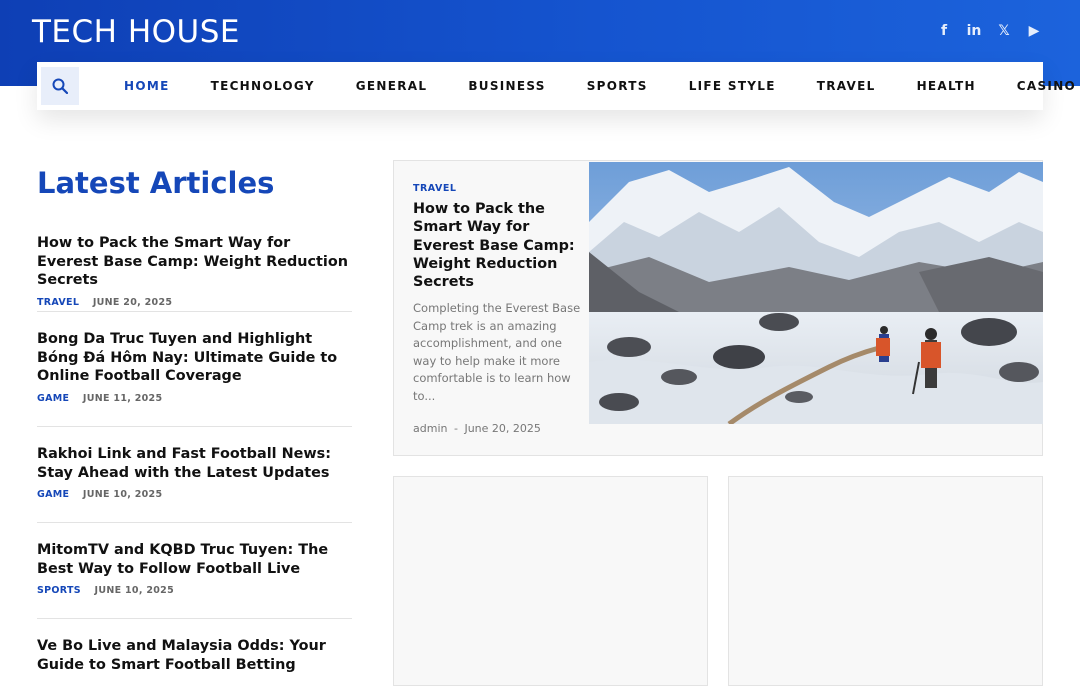  Describe the element at coordinates (132, 302) in the screenshot. I see `article-date: JUNE 20, 2025` at that location.